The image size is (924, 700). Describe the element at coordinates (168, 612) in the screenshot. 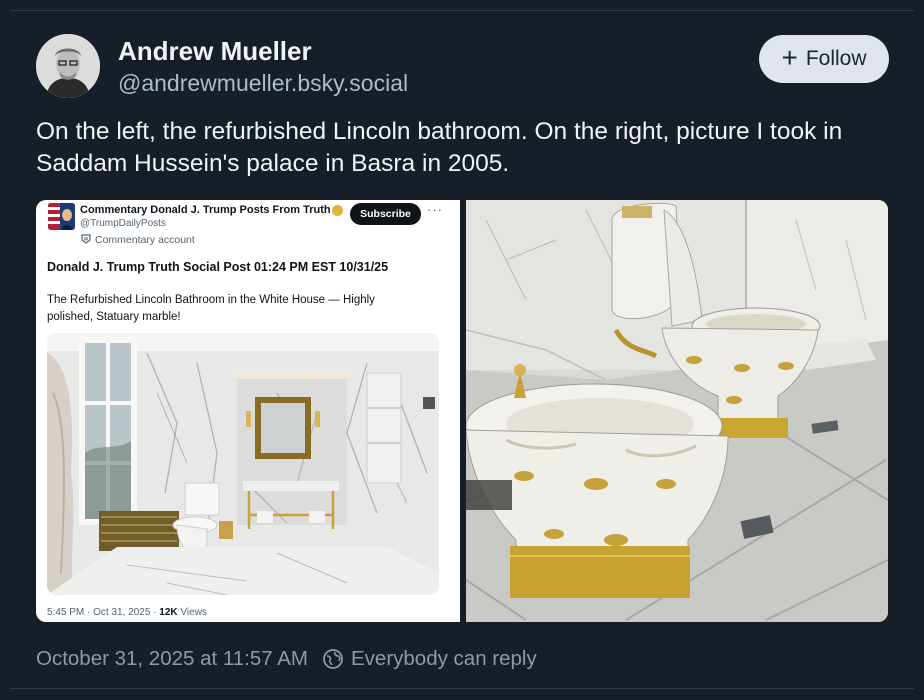

I see `embedded-views-count: 12K` at that location.